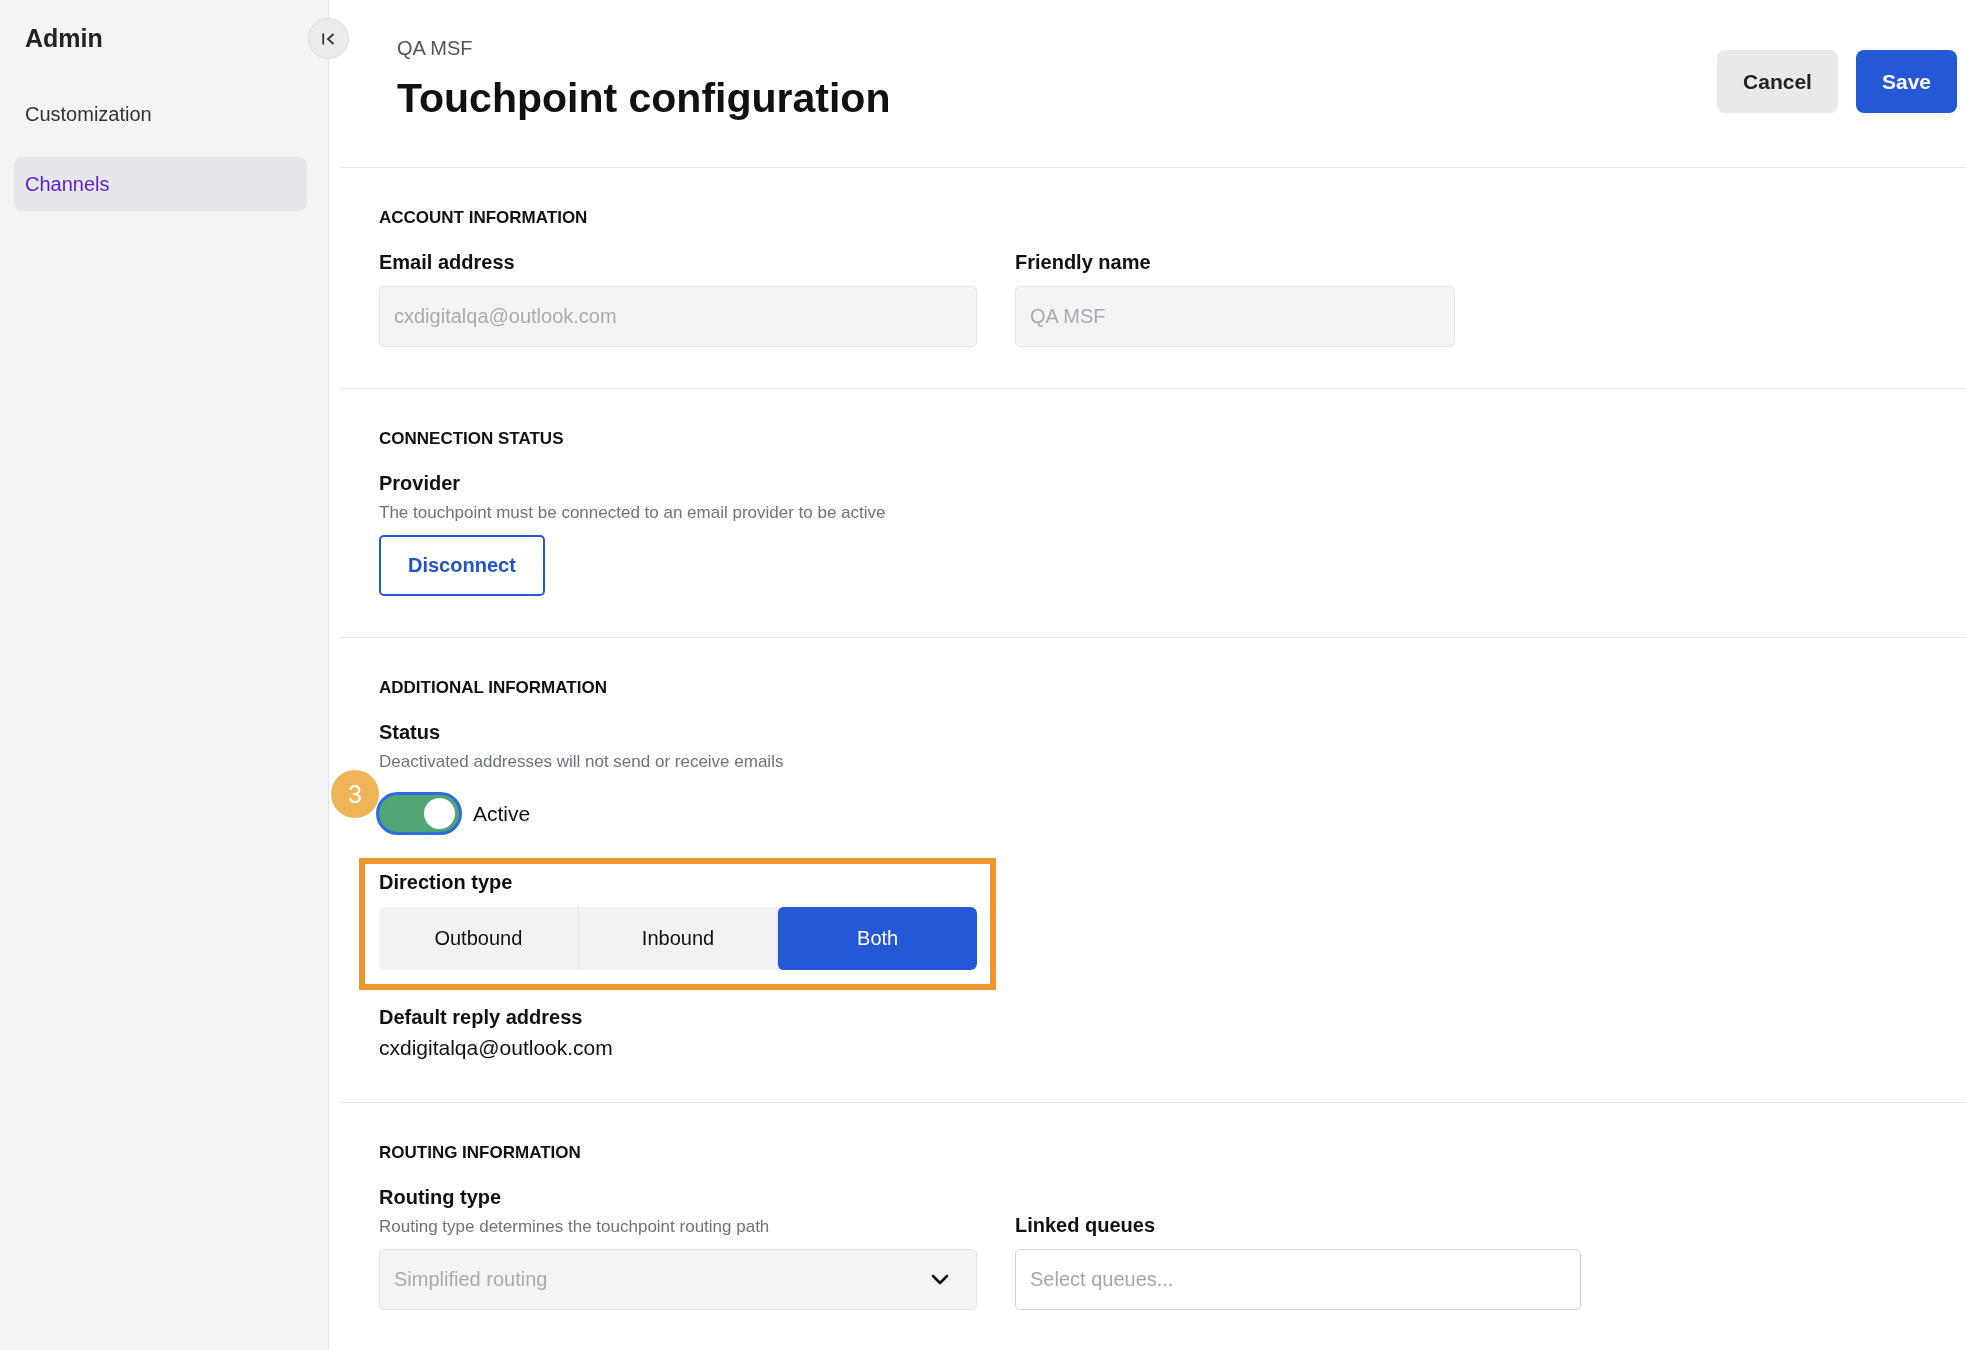  I want to click on segment-option: Both, so click(877, 938).